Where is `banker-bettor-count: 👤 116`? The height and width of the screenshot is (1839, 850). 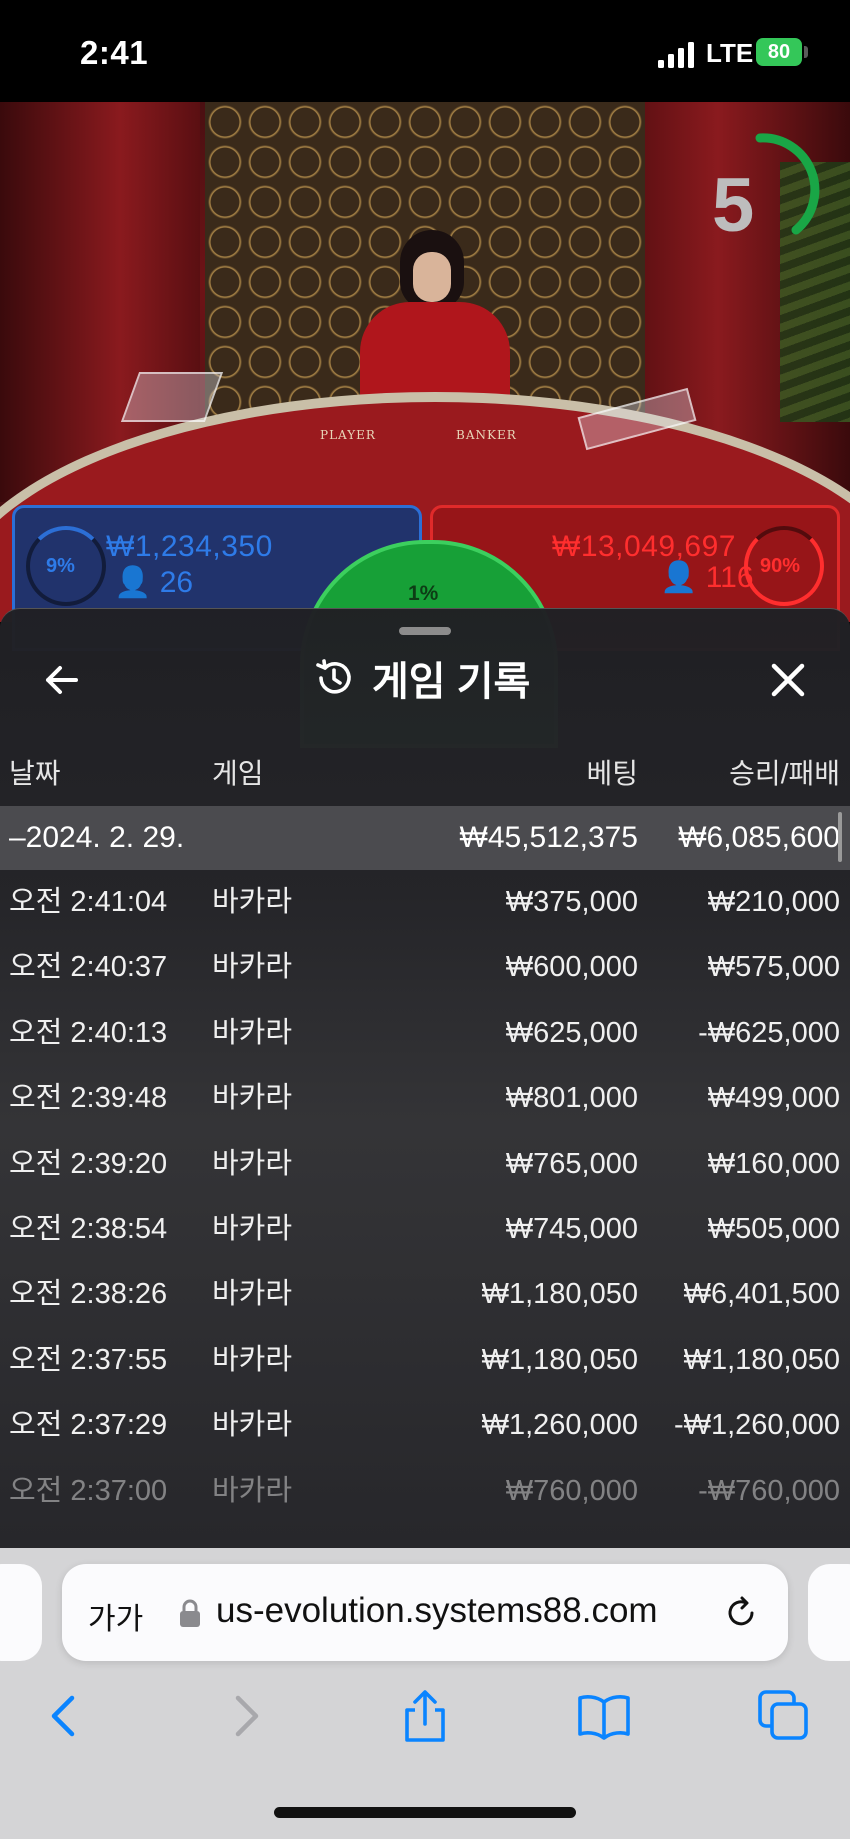
banker-bettor-count: 👤 116 is located at coordinates (707, 577).